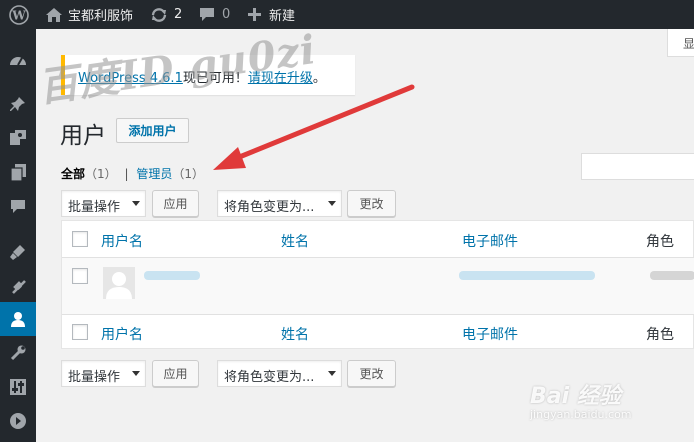 This screenshot has width=694, height=442. I want to click on admin-sidebar, so click(18, 235).